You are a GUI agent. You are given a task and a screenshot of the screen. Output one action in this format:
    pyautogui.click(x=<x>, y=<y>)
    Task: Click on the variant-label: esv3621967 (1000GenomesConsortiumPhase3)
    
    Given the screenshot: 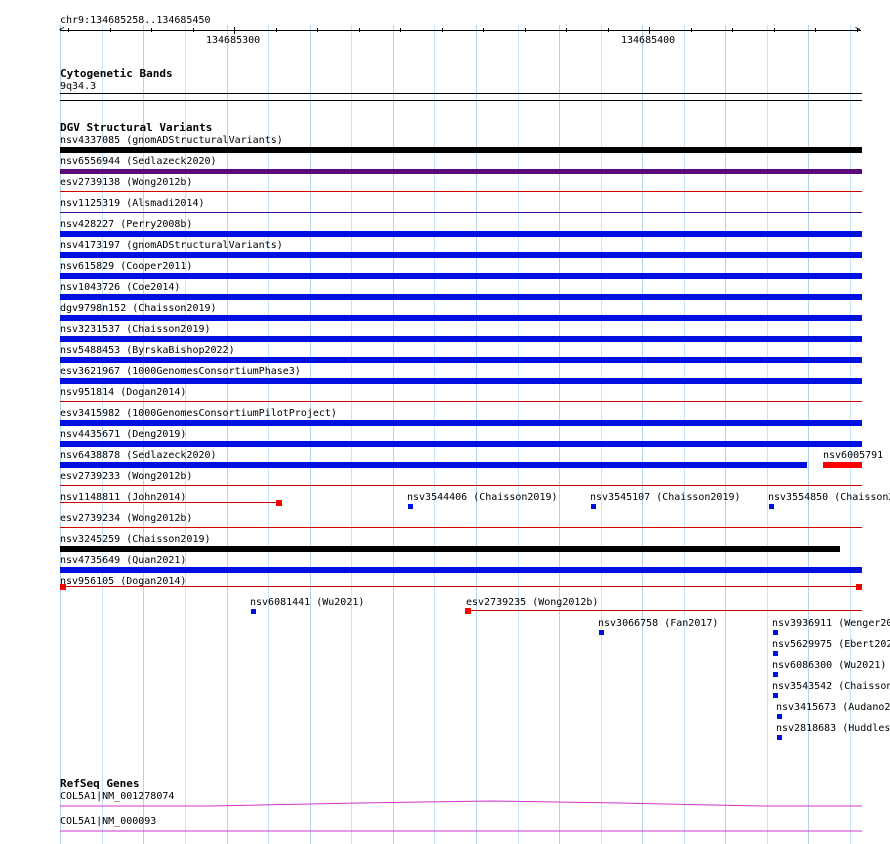 What is the action you would take?
    pyautogui.click(x=180, y=371)
    